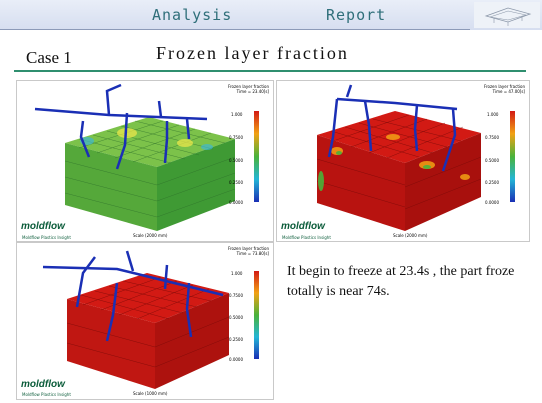 The image size is (542, 403). Describe the element at coordinates (252, 91) in the screenshot. I see `result-time: Time = 23.40[s]` at that location.